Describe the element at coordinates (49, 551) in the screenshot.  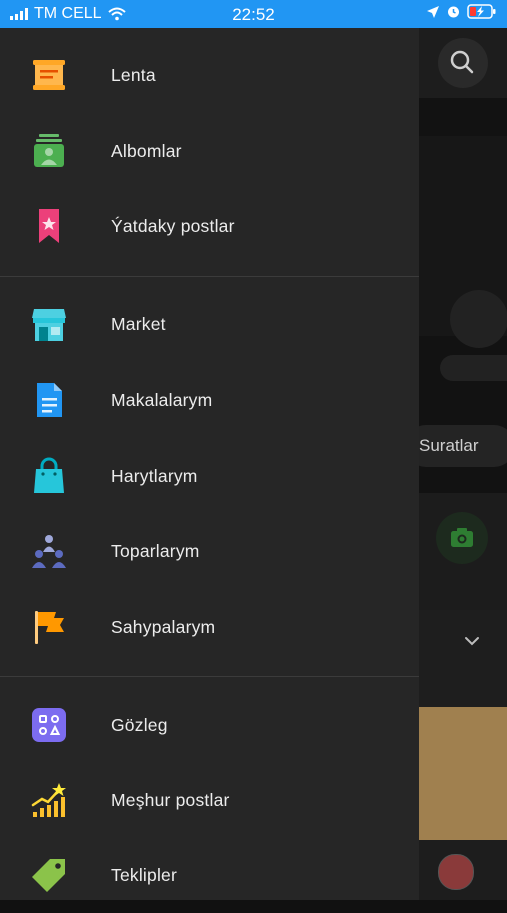
I see `groups-icon` at that location.